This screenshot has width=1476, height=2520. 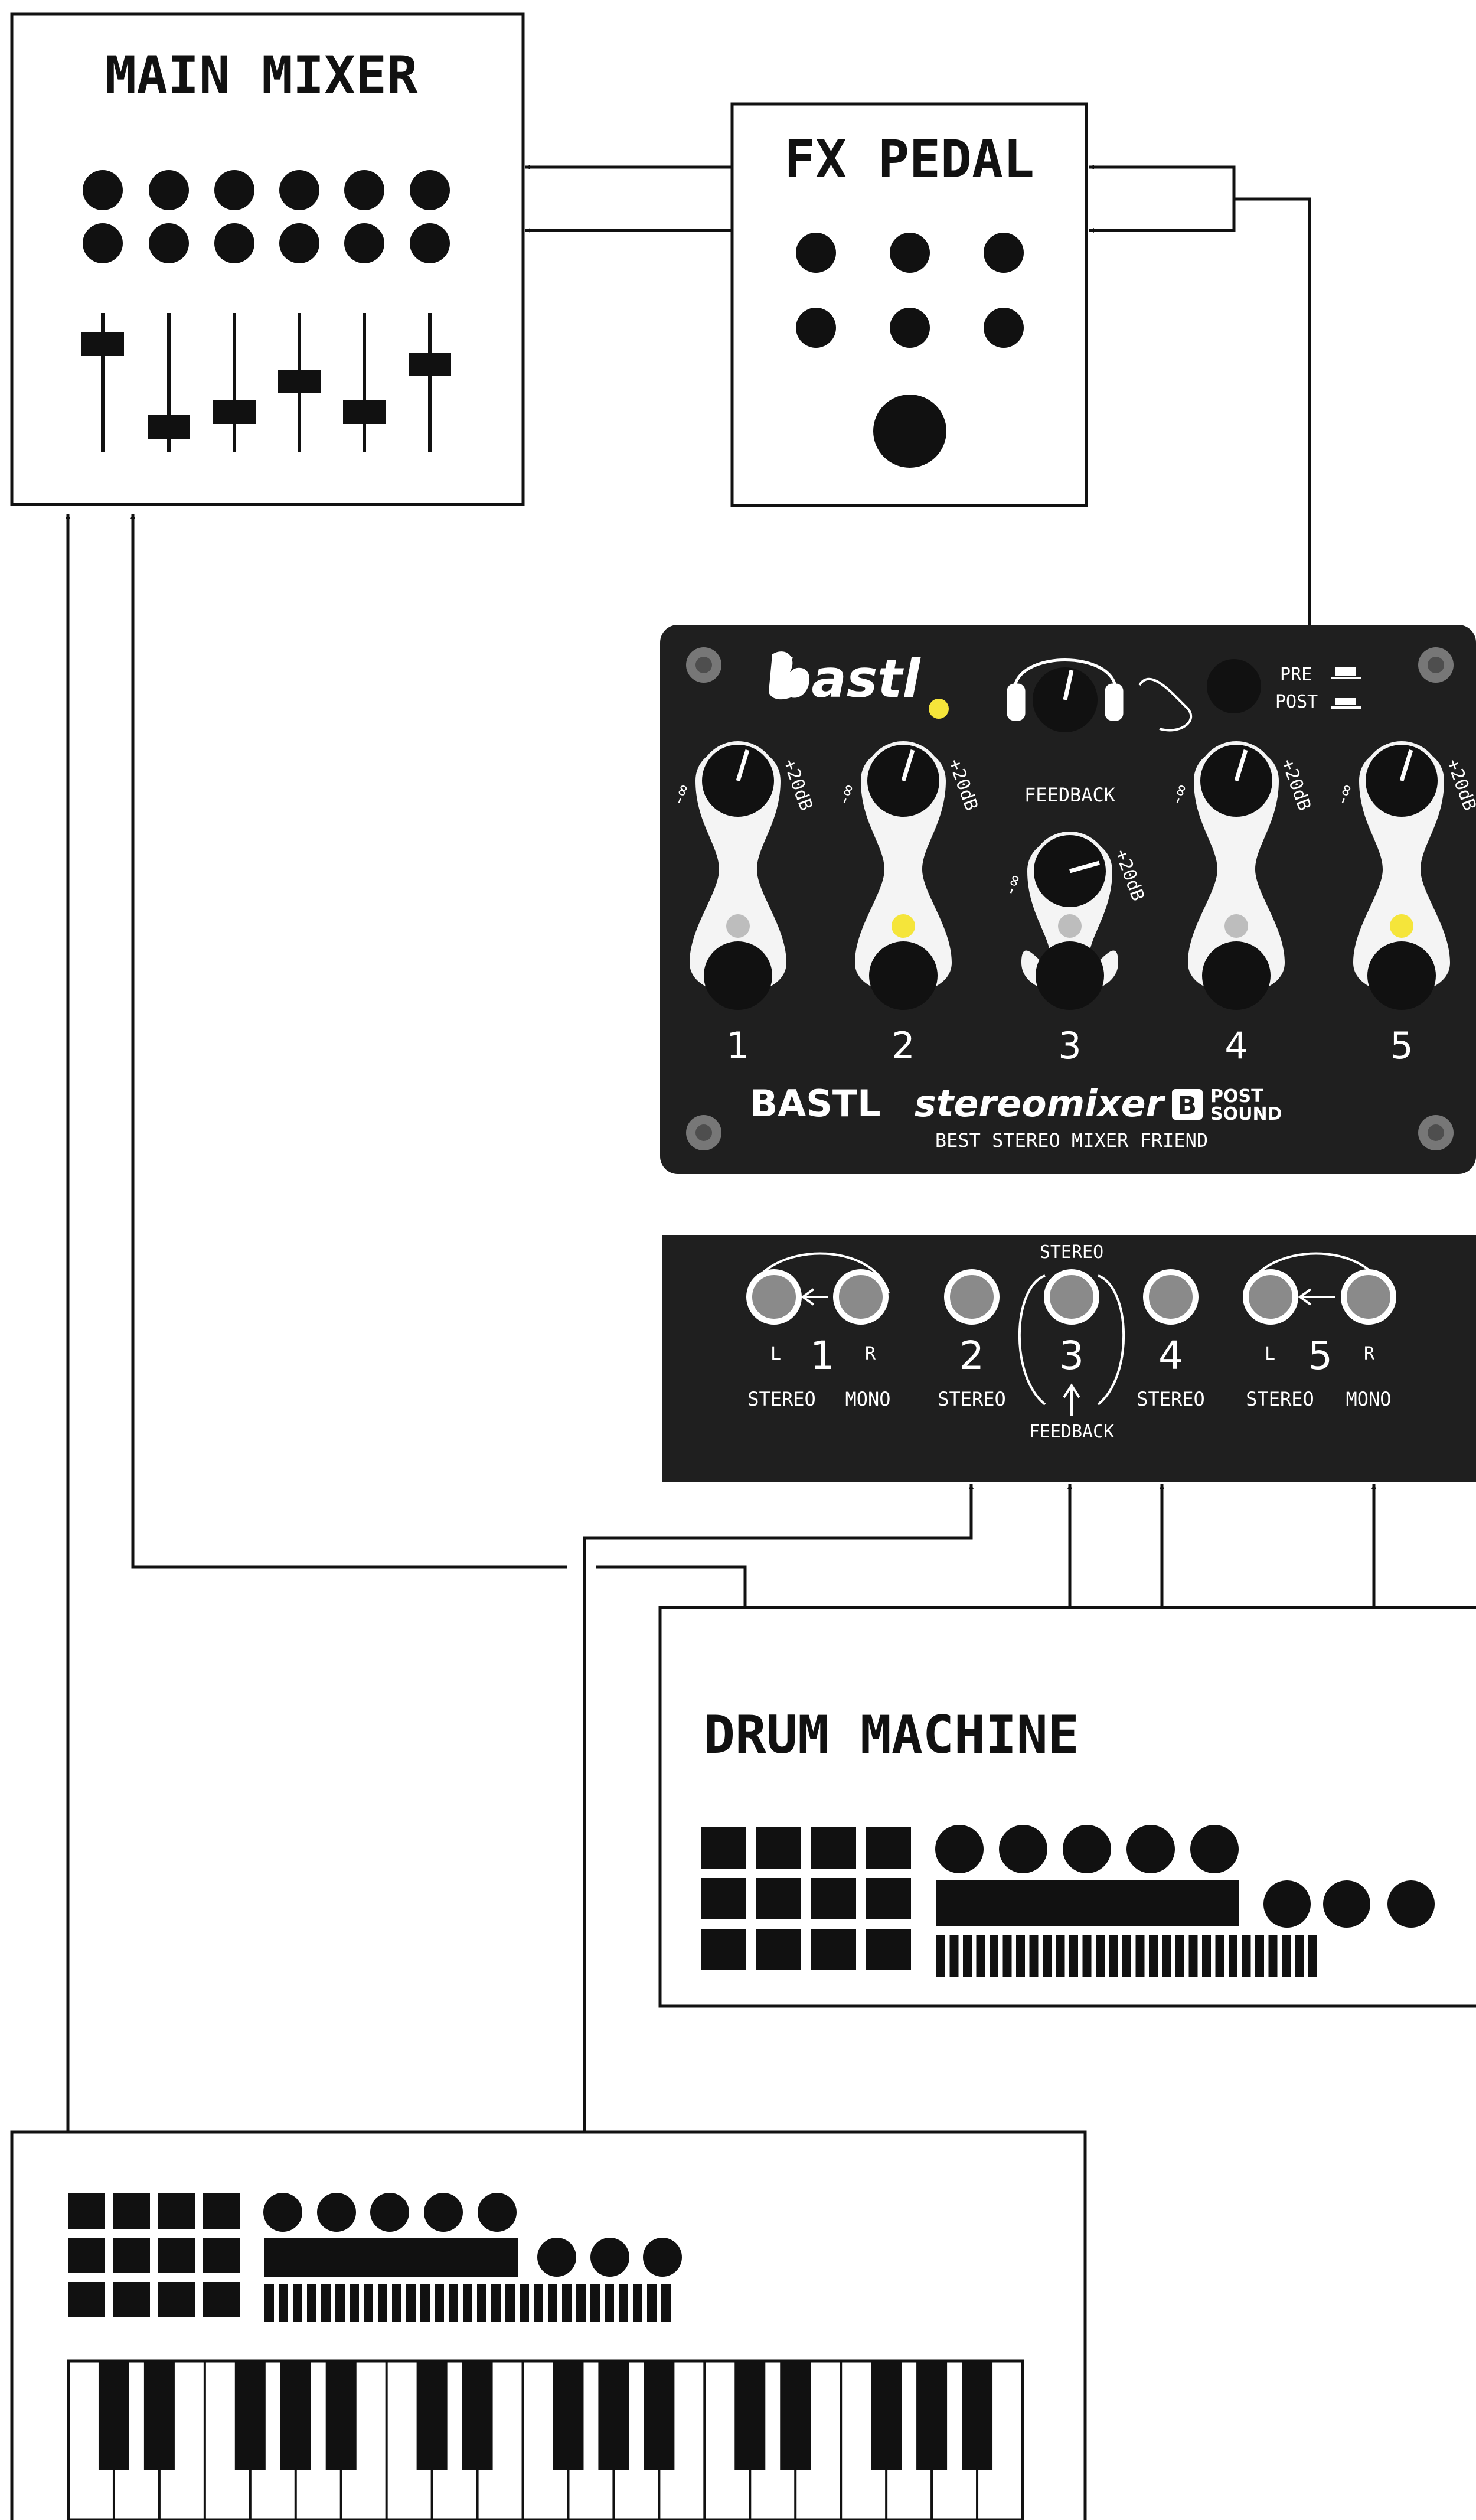 What do you see at coordinates (774, 1297) in the screenshot?
I see `jack-1-left` at bounding box center [774, 1297].